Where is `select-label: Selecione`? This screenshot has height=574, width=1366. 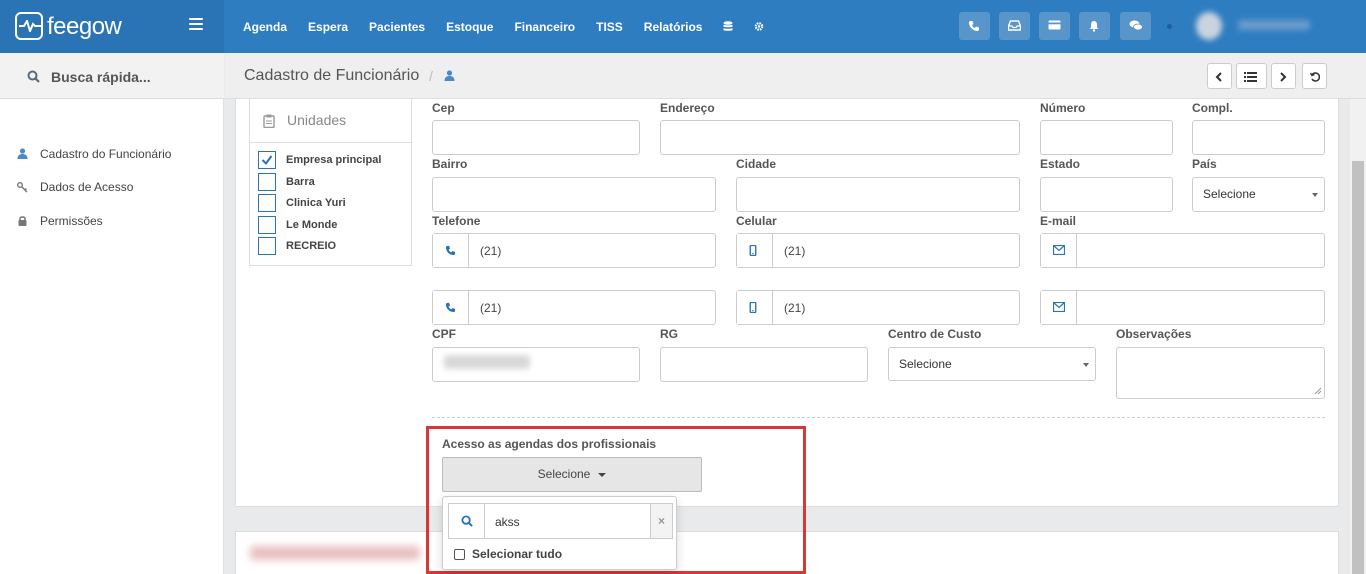 select-label: Selecione is located at coordinates (564, 474).